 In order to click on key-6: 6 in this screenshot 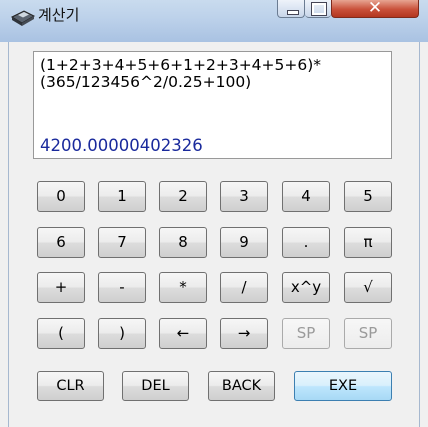, I will do `click(61, 242)`.